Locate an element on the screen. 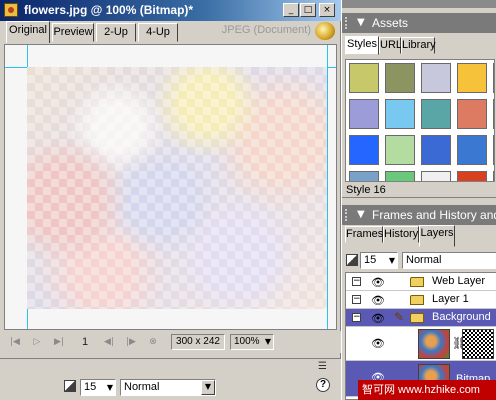 The image size is (496, 400). zoom-select: 100% ▼ is located at coordinates (252, 342).